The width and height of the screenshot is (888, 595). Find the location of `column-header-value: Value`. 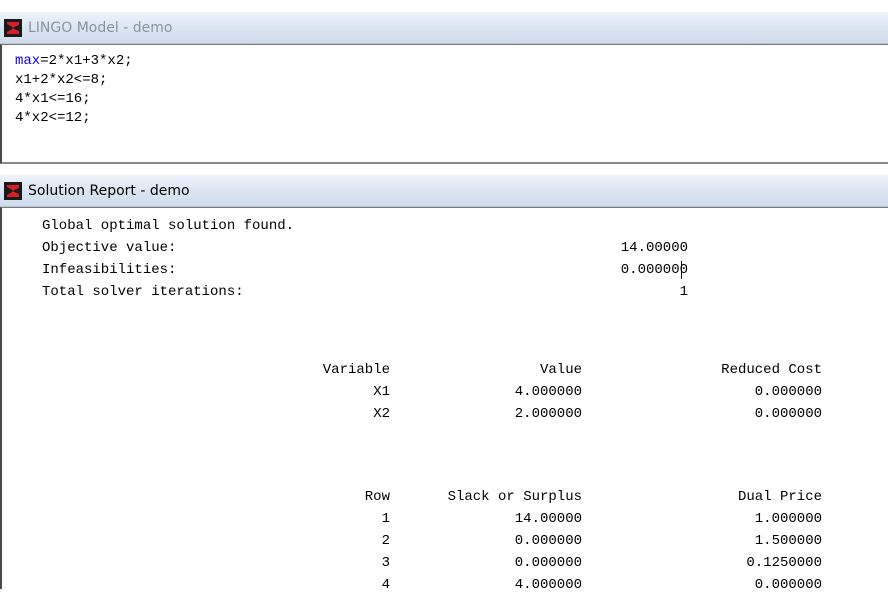

column-header-value: Value is located at coordinates (560, 370).